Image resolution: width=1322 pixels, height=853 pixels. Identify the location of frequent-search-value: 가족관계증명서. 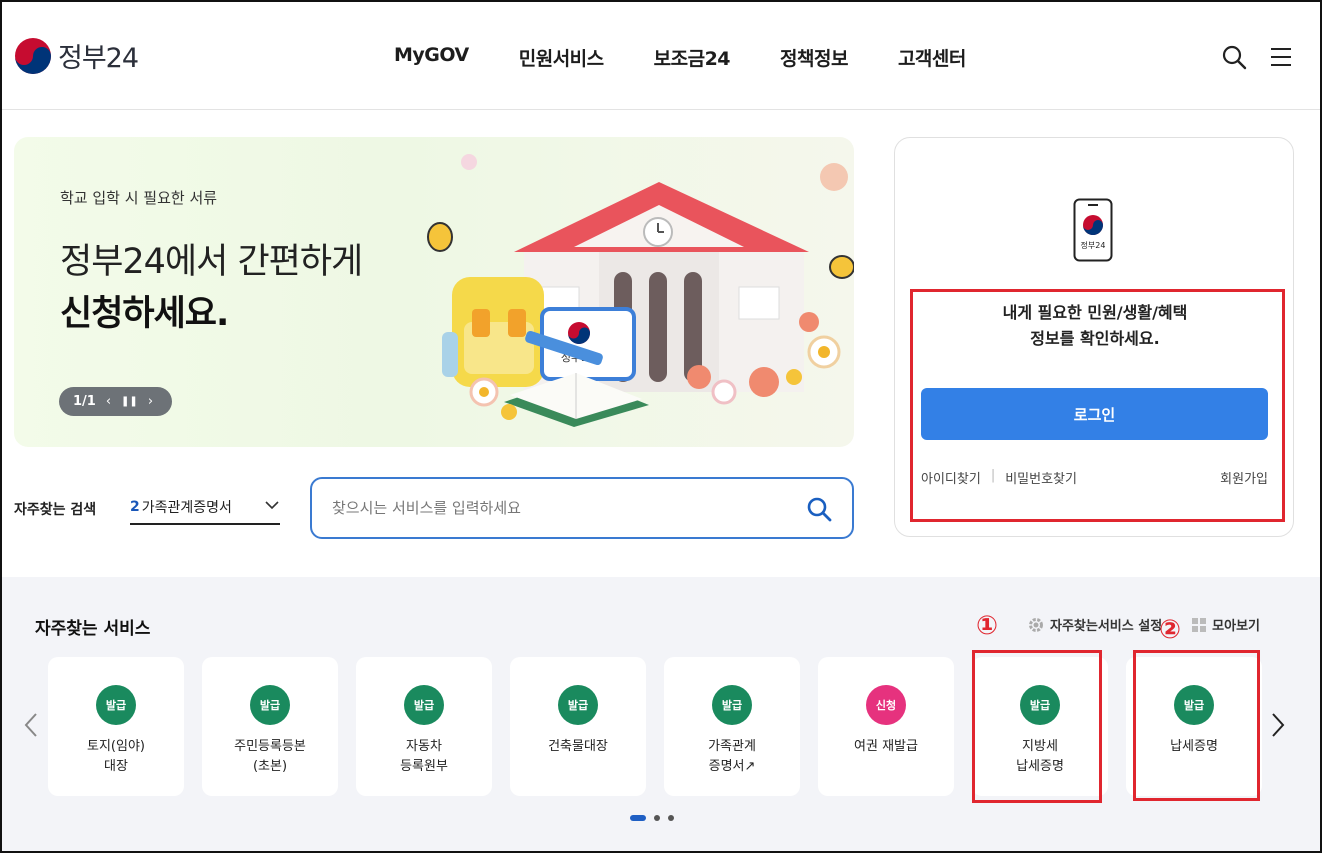
(186, 508).